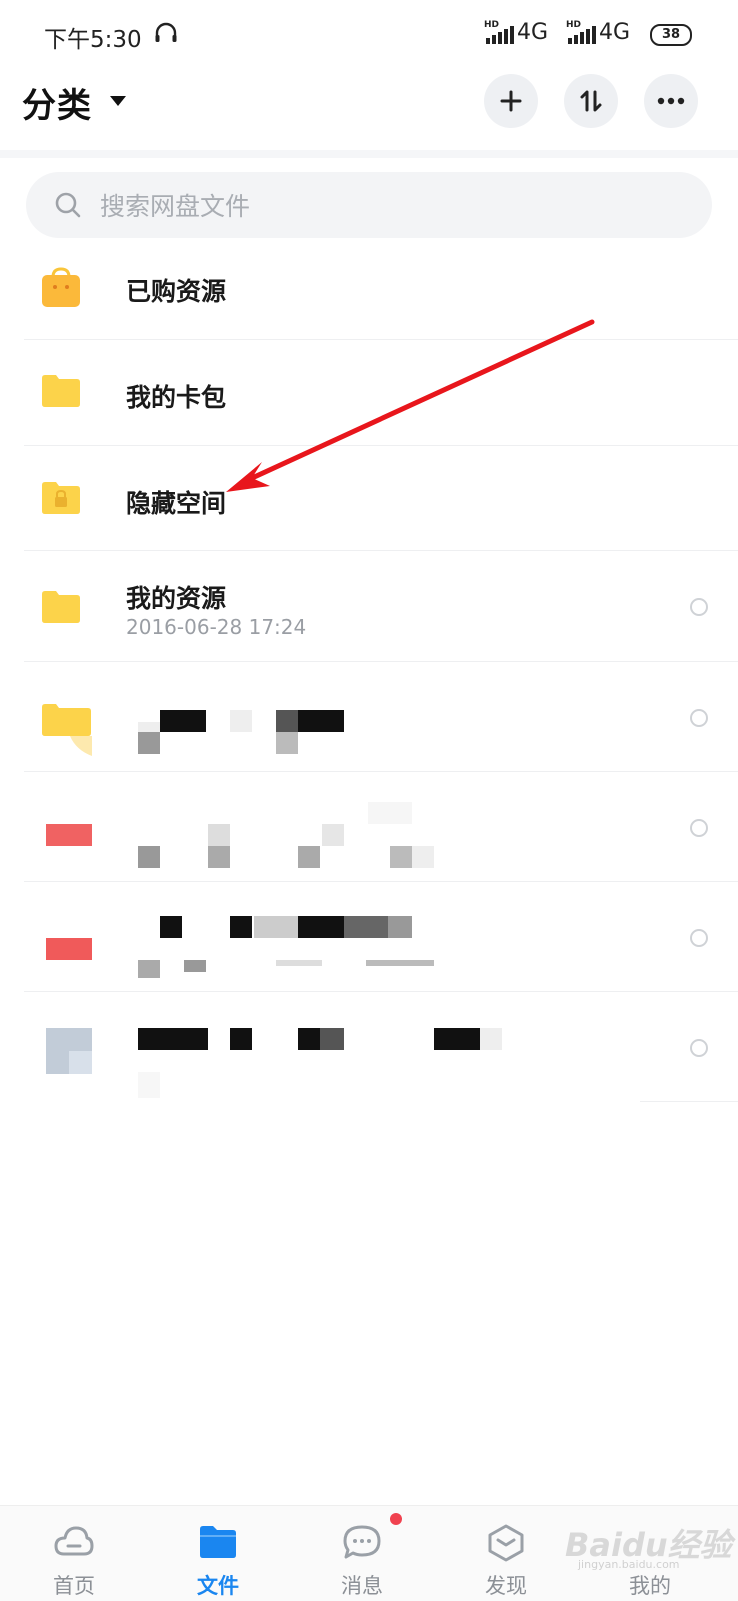  Describe the element at coordinates (61, 287) in the screenshot. I see `shopping-bag-folder-icon` at that location.